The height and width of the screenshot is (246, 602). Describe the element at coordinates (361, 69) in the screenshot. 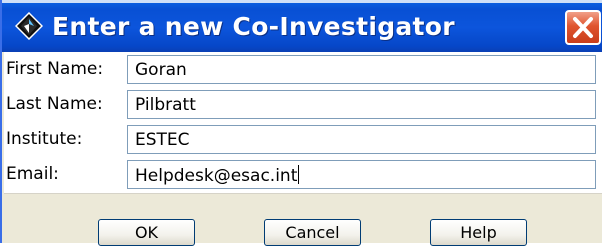

I see `first-name-field: Goran` at that location.